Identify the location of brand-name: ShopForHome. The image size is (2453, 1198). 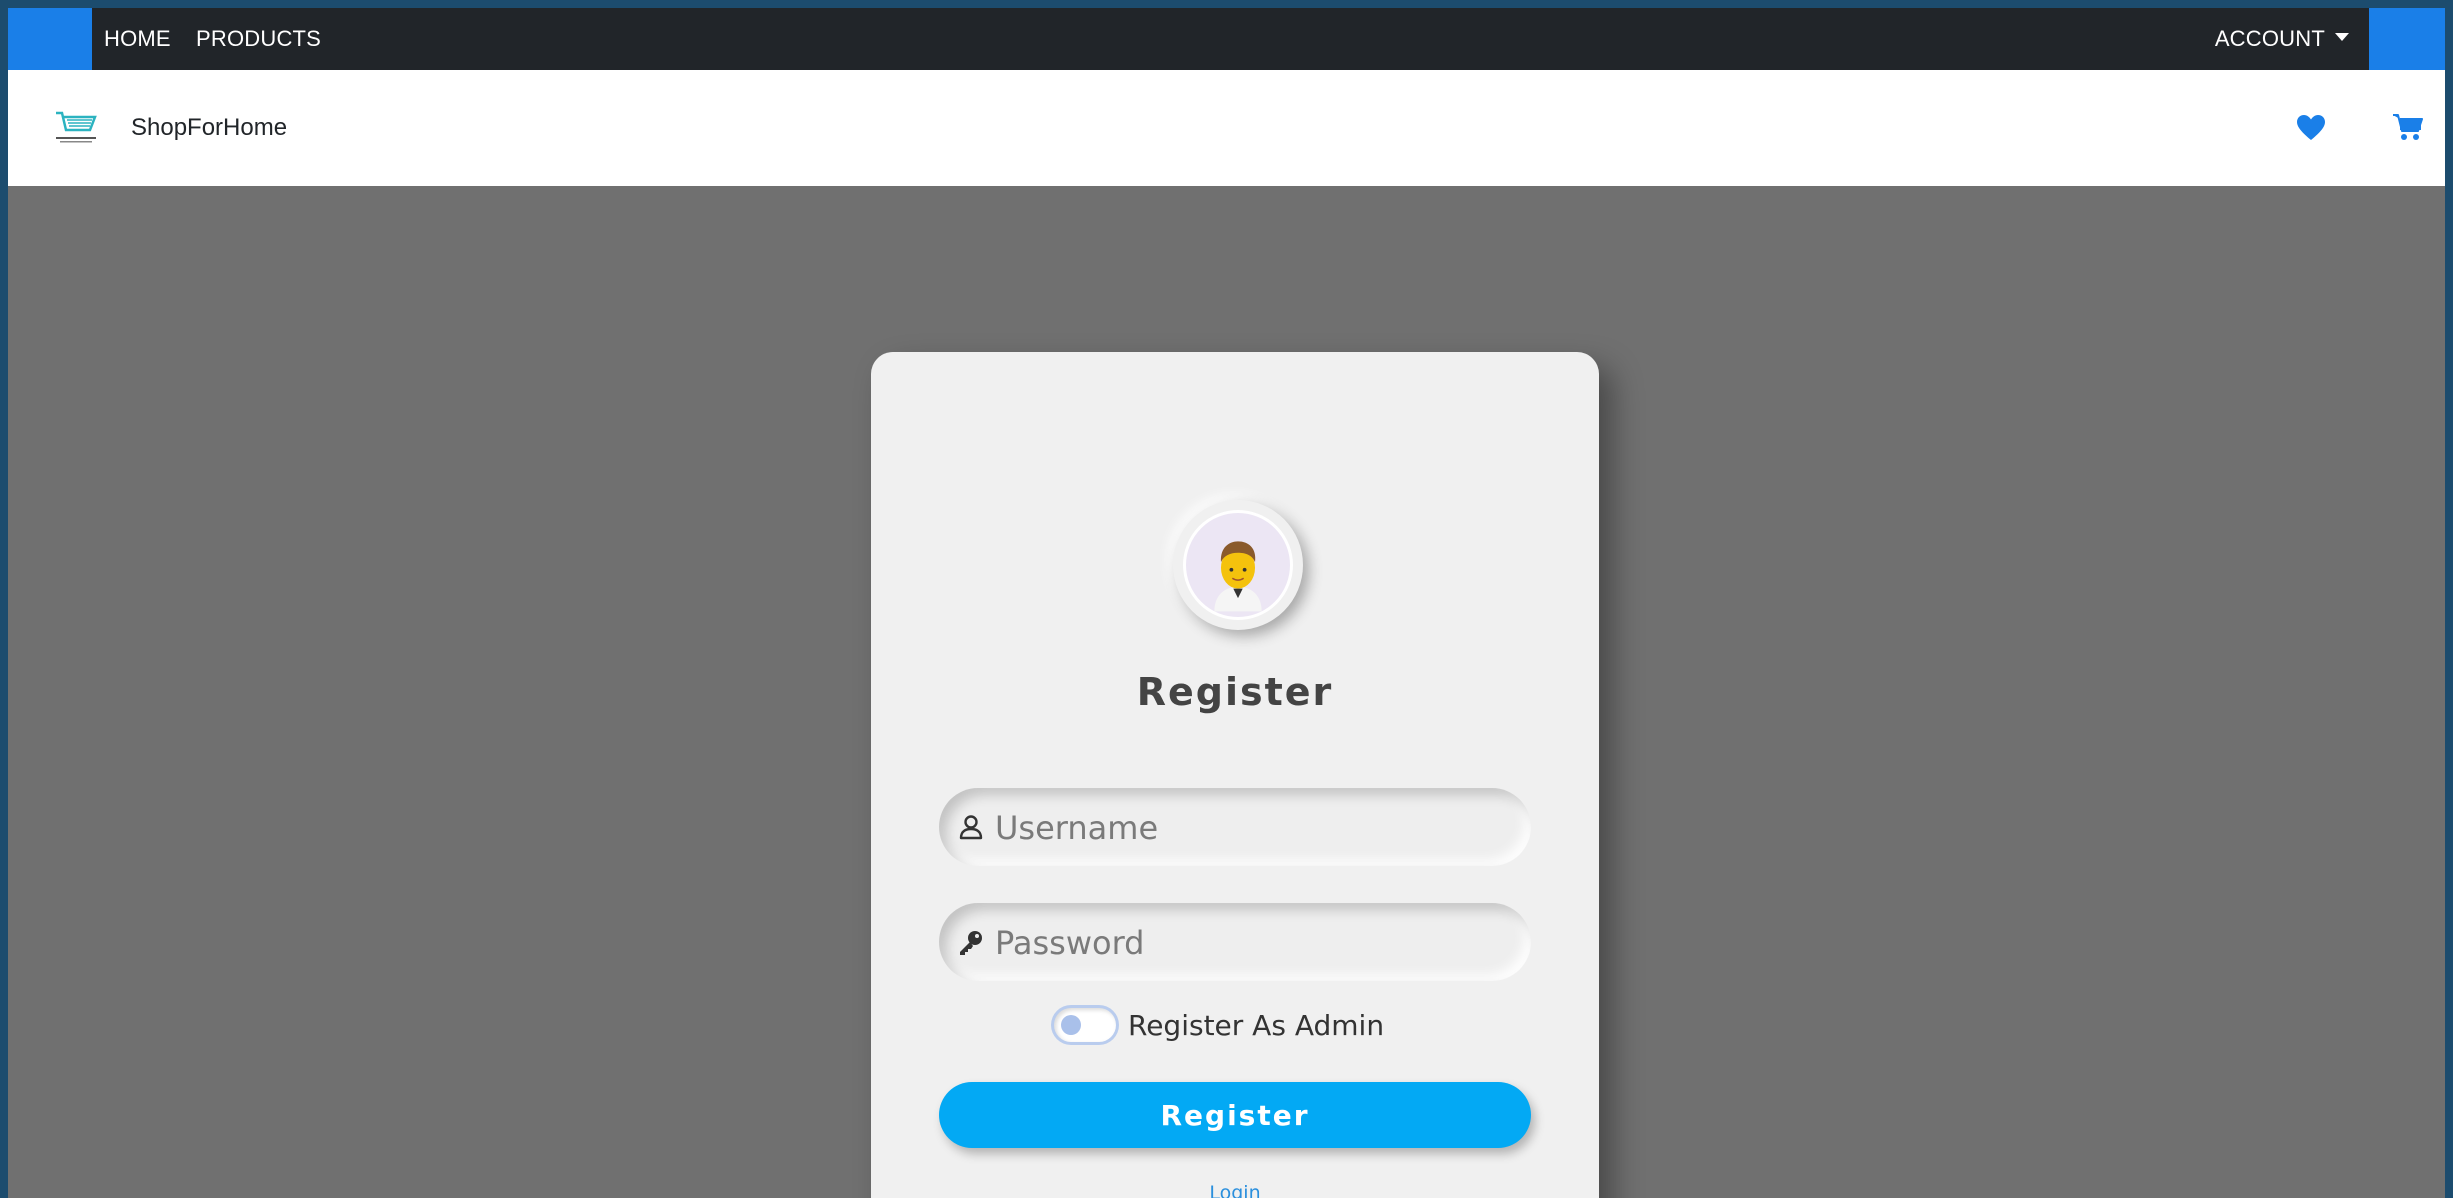
(209, 128).